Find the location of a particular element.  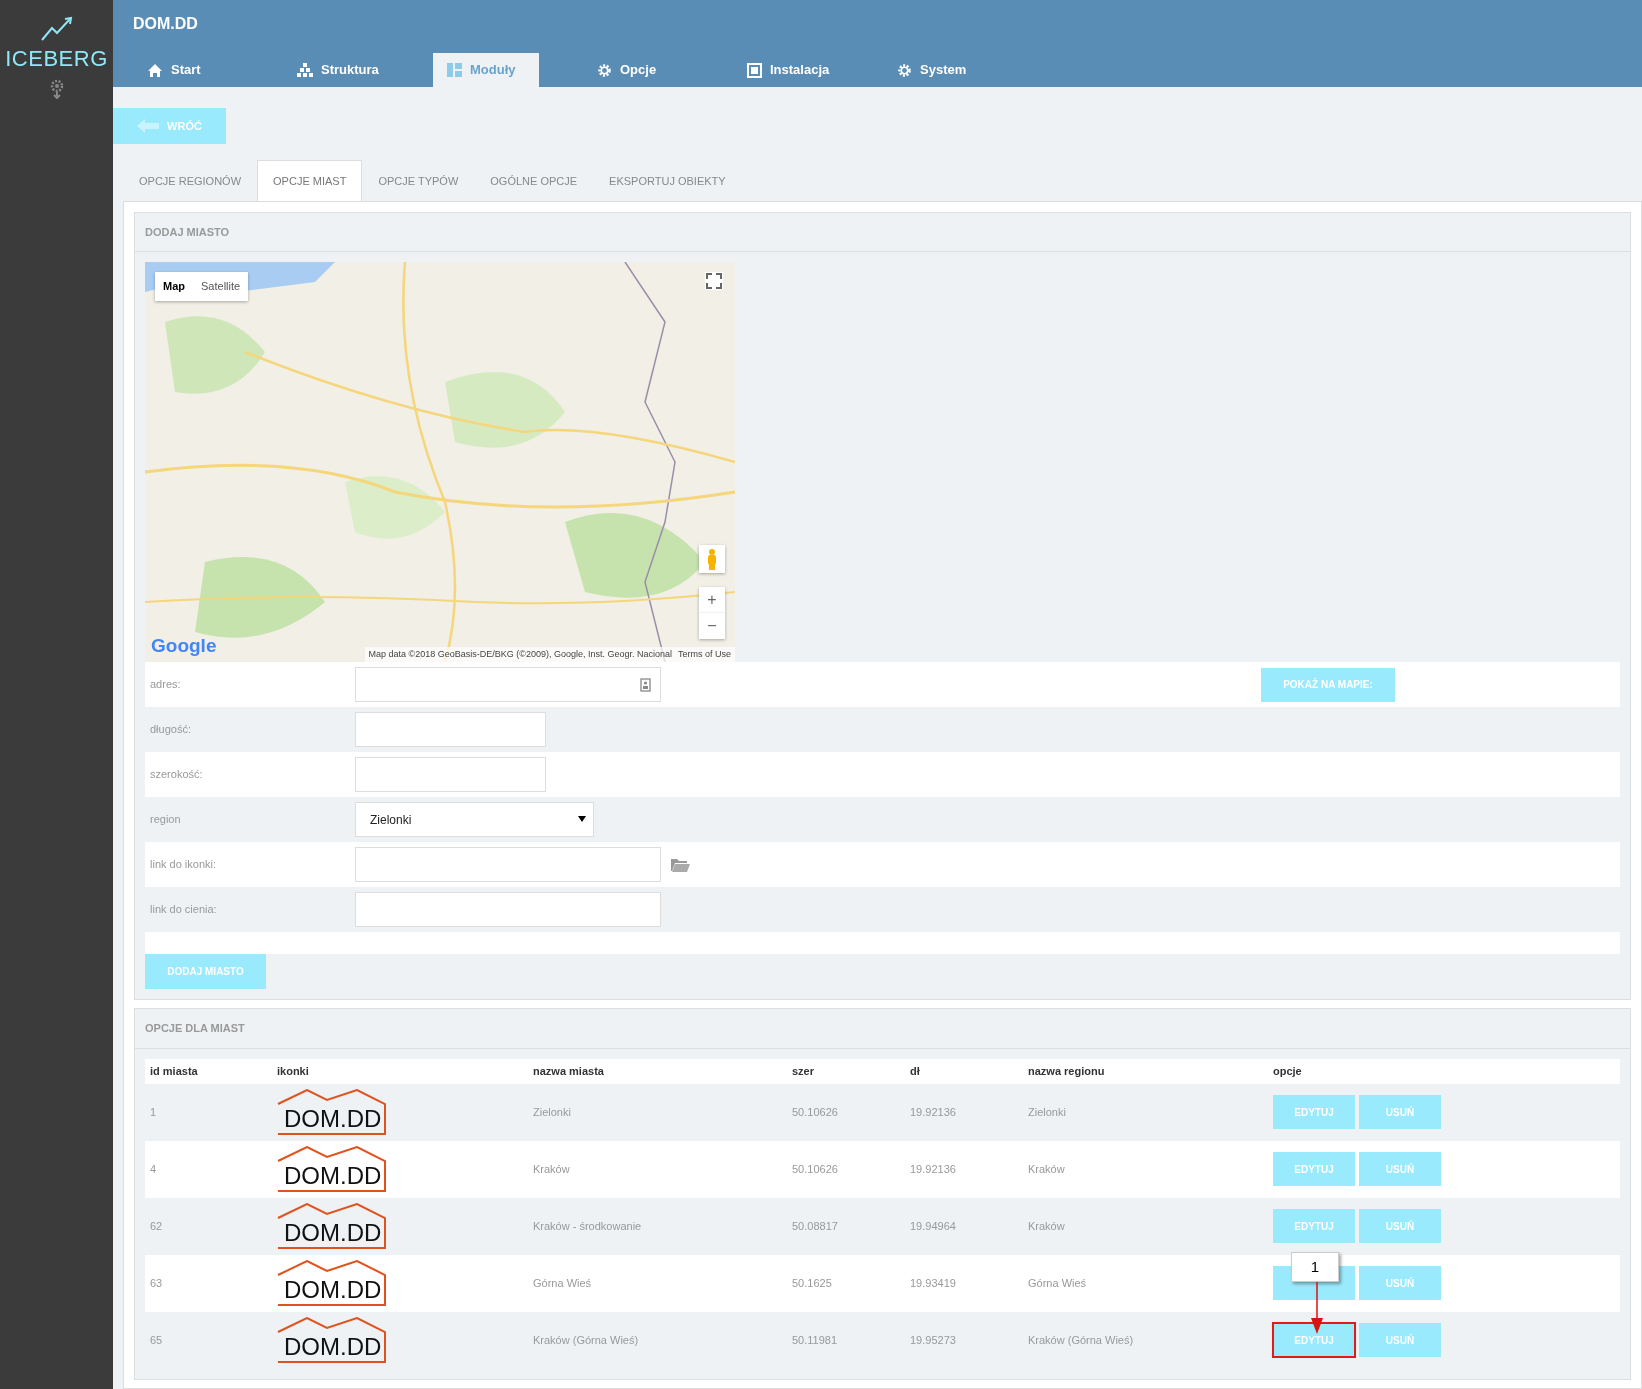

column-header: ikonki is located at coordinates (293, 1071).